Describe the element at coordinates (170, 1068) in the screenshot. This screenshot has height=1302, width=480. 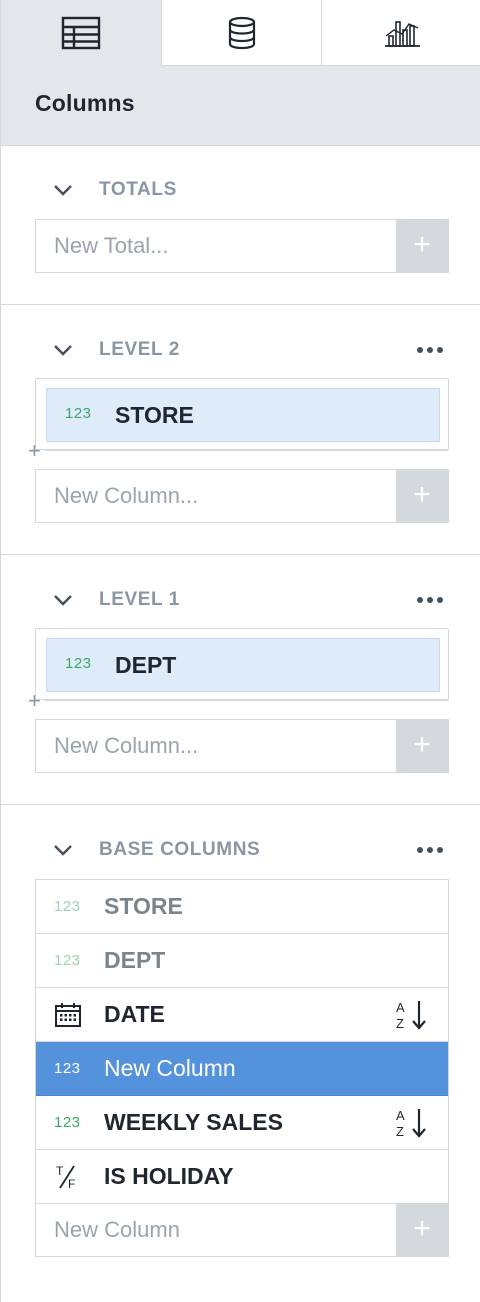
I see `column-name: New Column` at that location.